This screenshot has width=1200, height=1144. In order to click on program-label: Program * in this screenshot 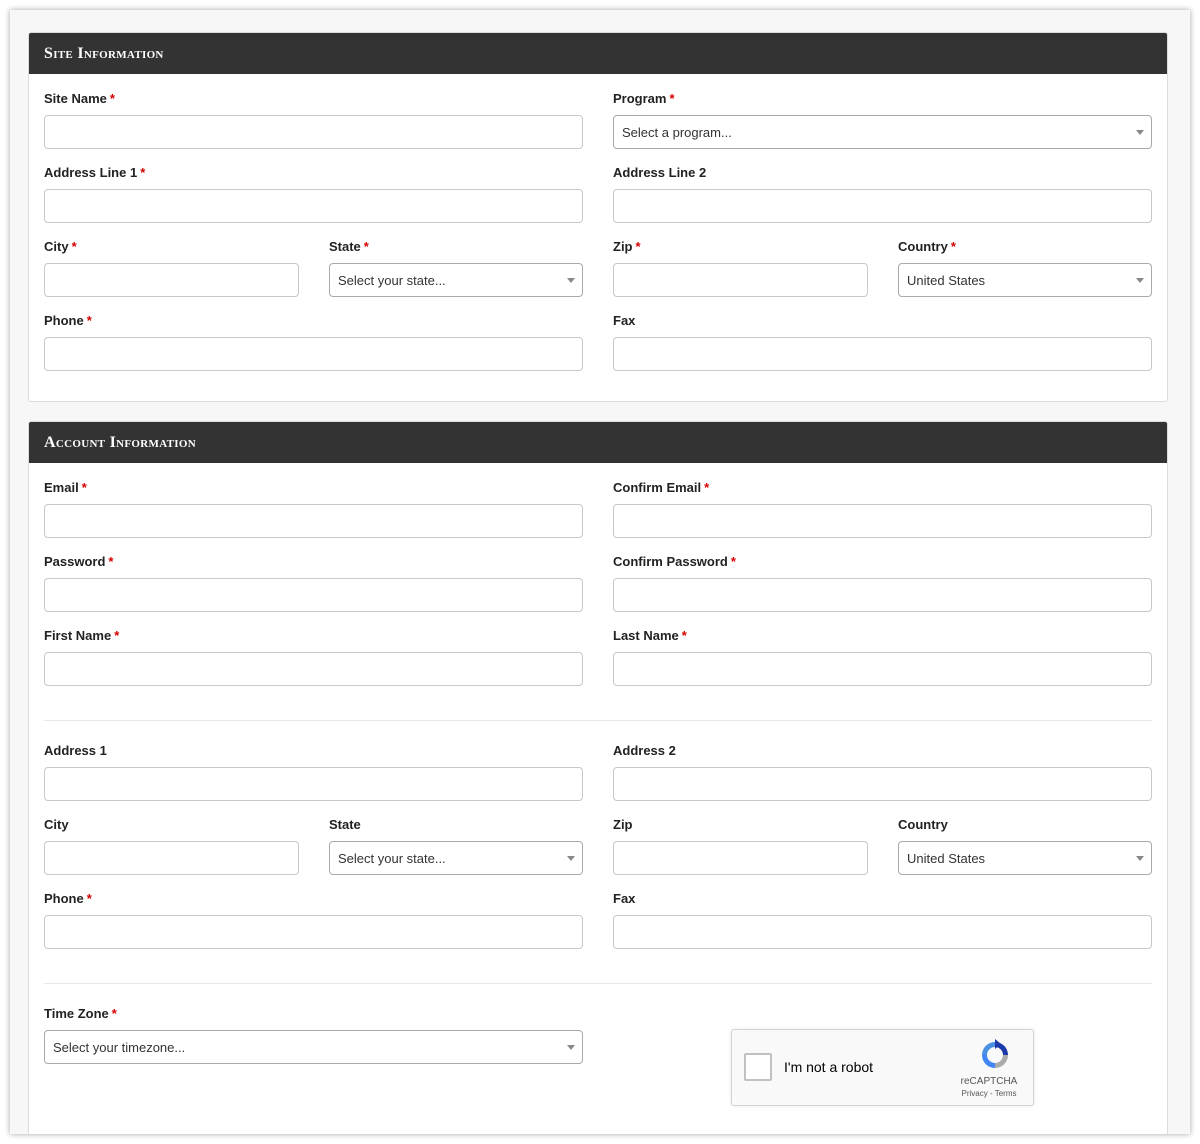, I will do `click(644, 98)`.